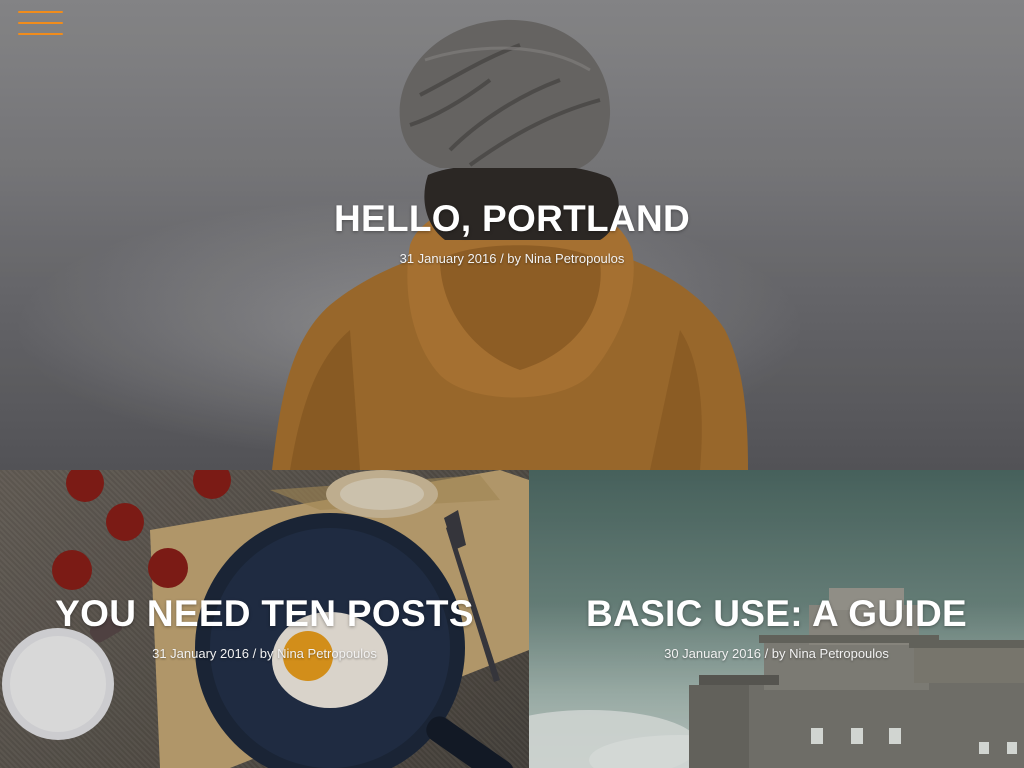 This screenshot has height=768, width=1024. I want to click on menu-bar-bottom, so click(40, 34).